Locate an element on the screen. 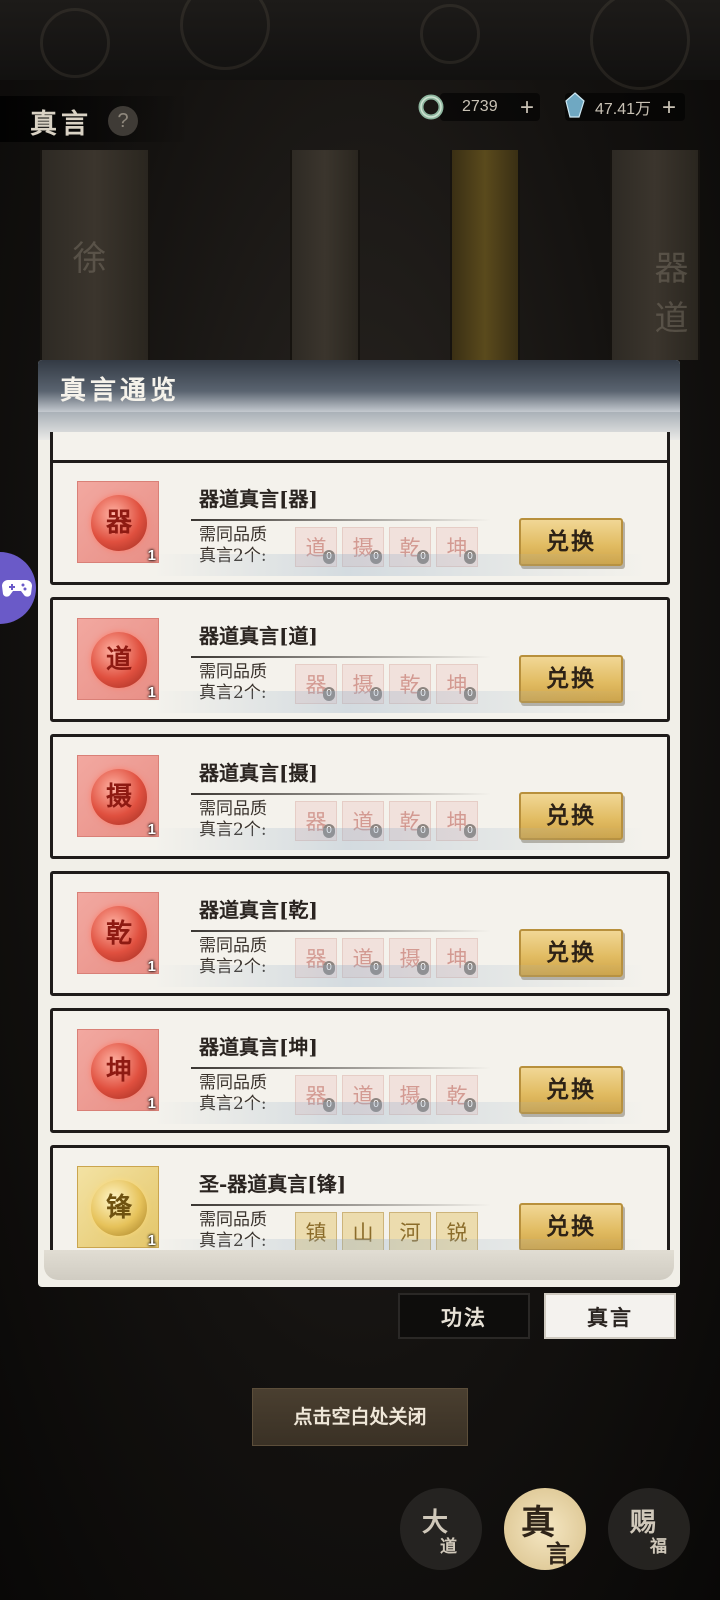  required-zhenyan-slot: 河 is located at coordinates (410, 1231).